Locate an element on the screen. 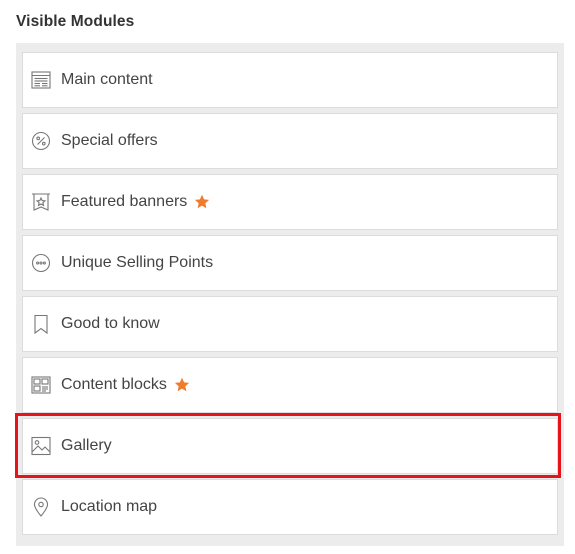  layout-icon is located at coordinates (41, 80).